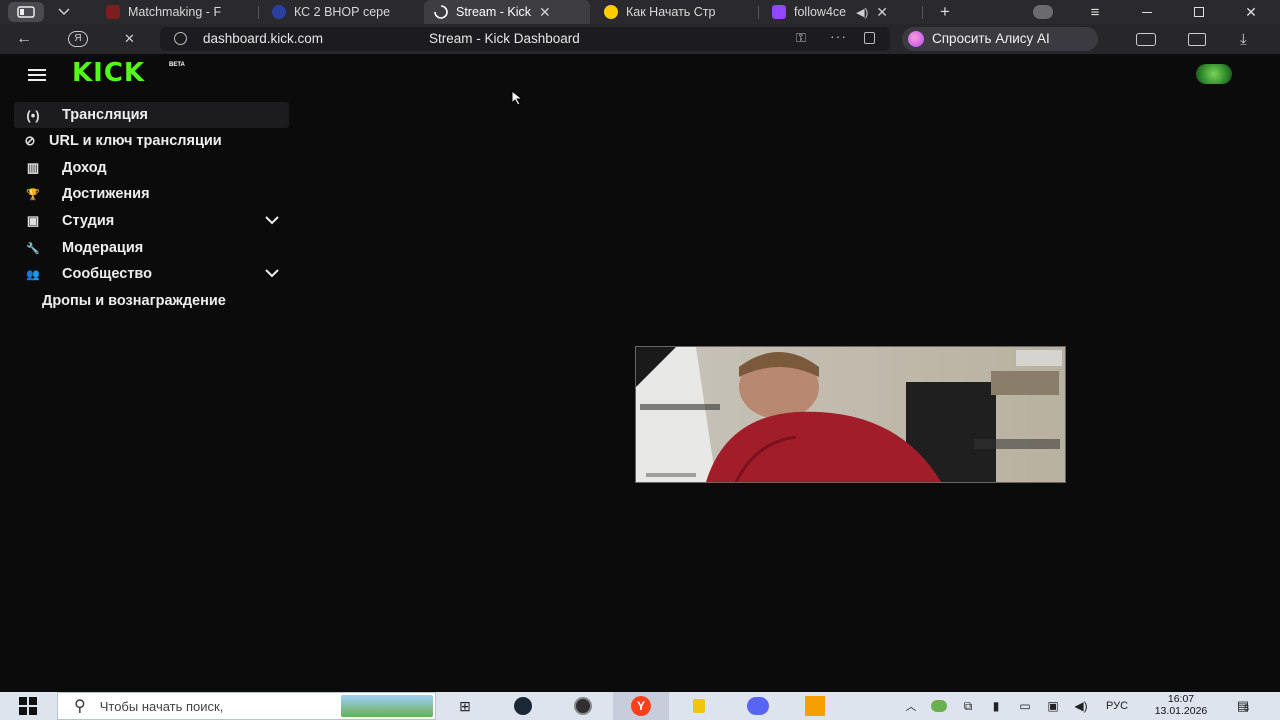 The width and height of the screenshot is (1280, 720). I want to click on steam-icon, so click(523, 706).